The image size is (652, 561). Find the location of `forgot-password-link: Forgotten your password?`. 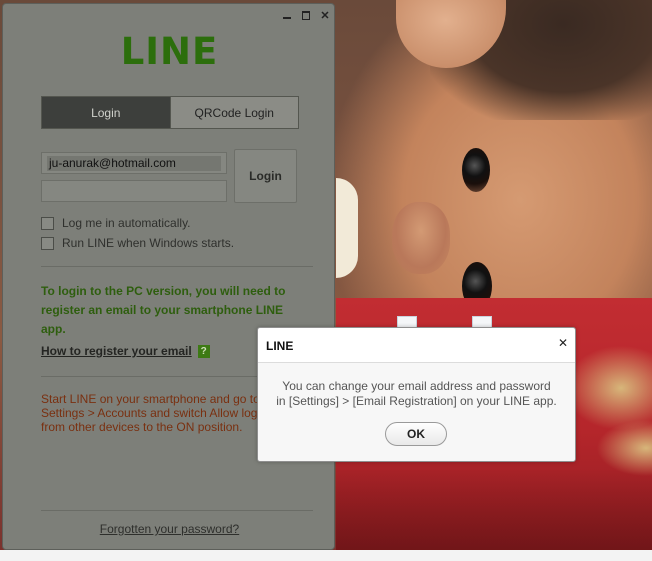

forgot-password-link: Forgotten your password? is located at coordinates (169, 529).